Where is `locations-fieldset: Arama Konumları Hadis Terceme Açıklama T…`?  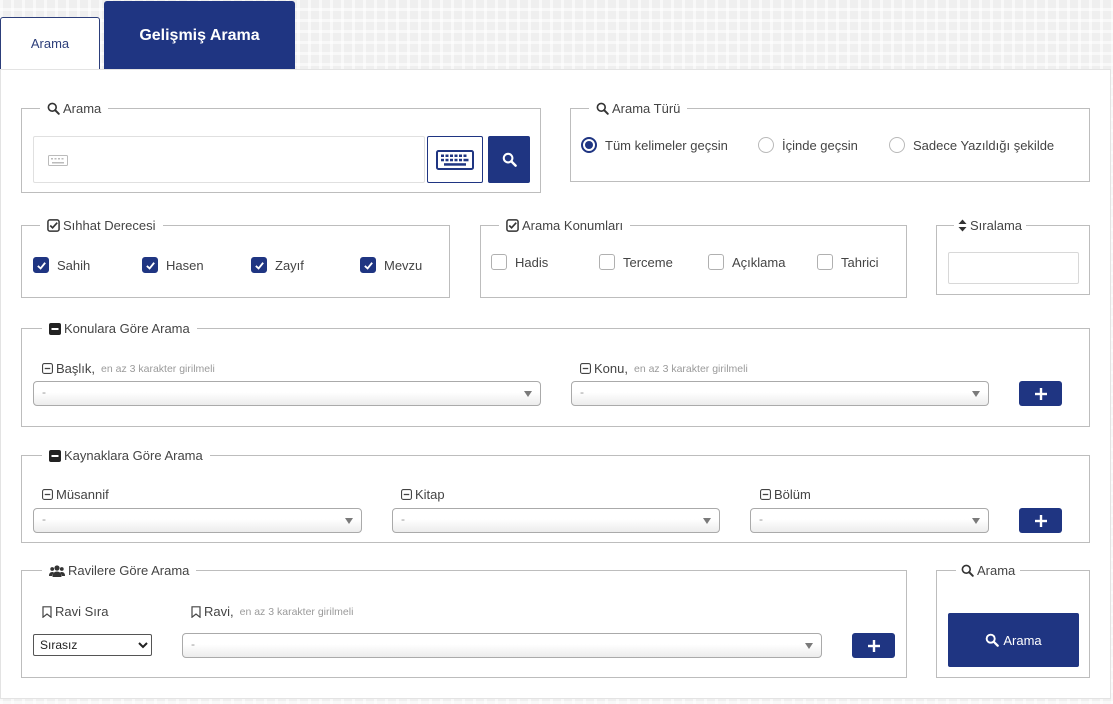
locations-fieldset: Arama Konumları Hadis Terceme Açıklama T… is located at coordinates (693, 257).